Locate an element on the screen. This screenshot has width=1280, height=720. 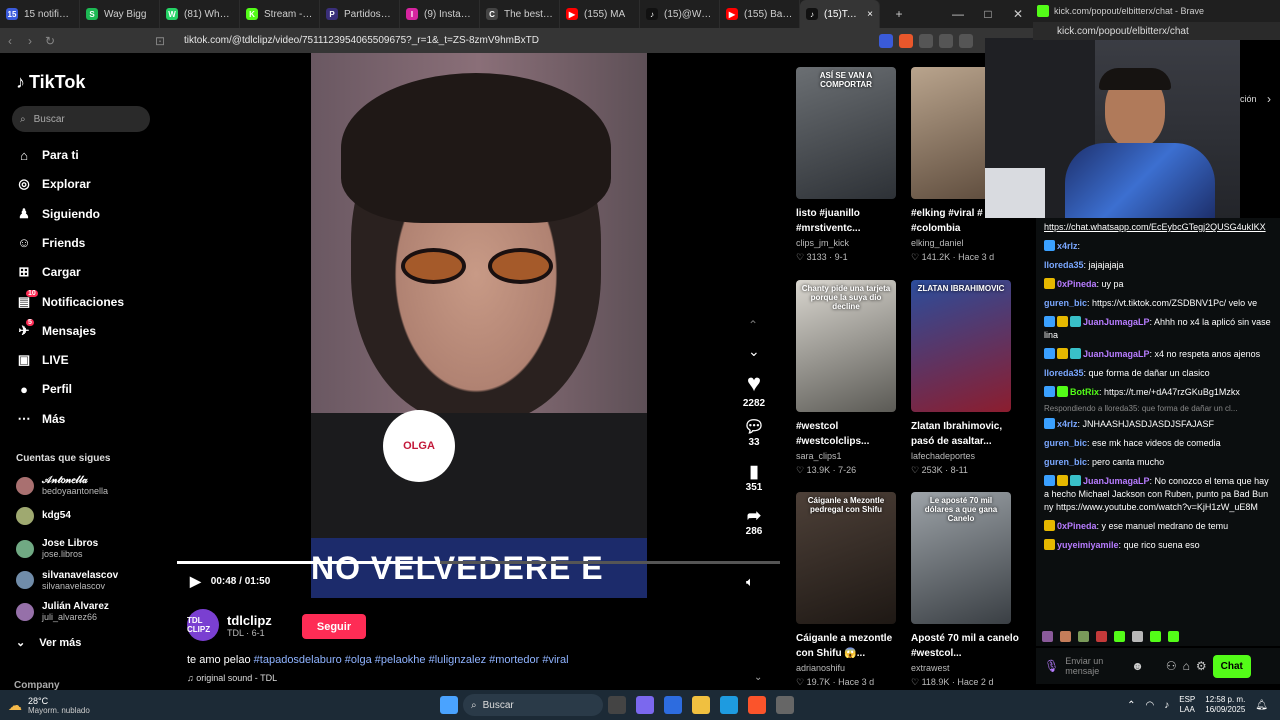
browser-tab: I (9) Instagram is located at coordinates (440, 14).